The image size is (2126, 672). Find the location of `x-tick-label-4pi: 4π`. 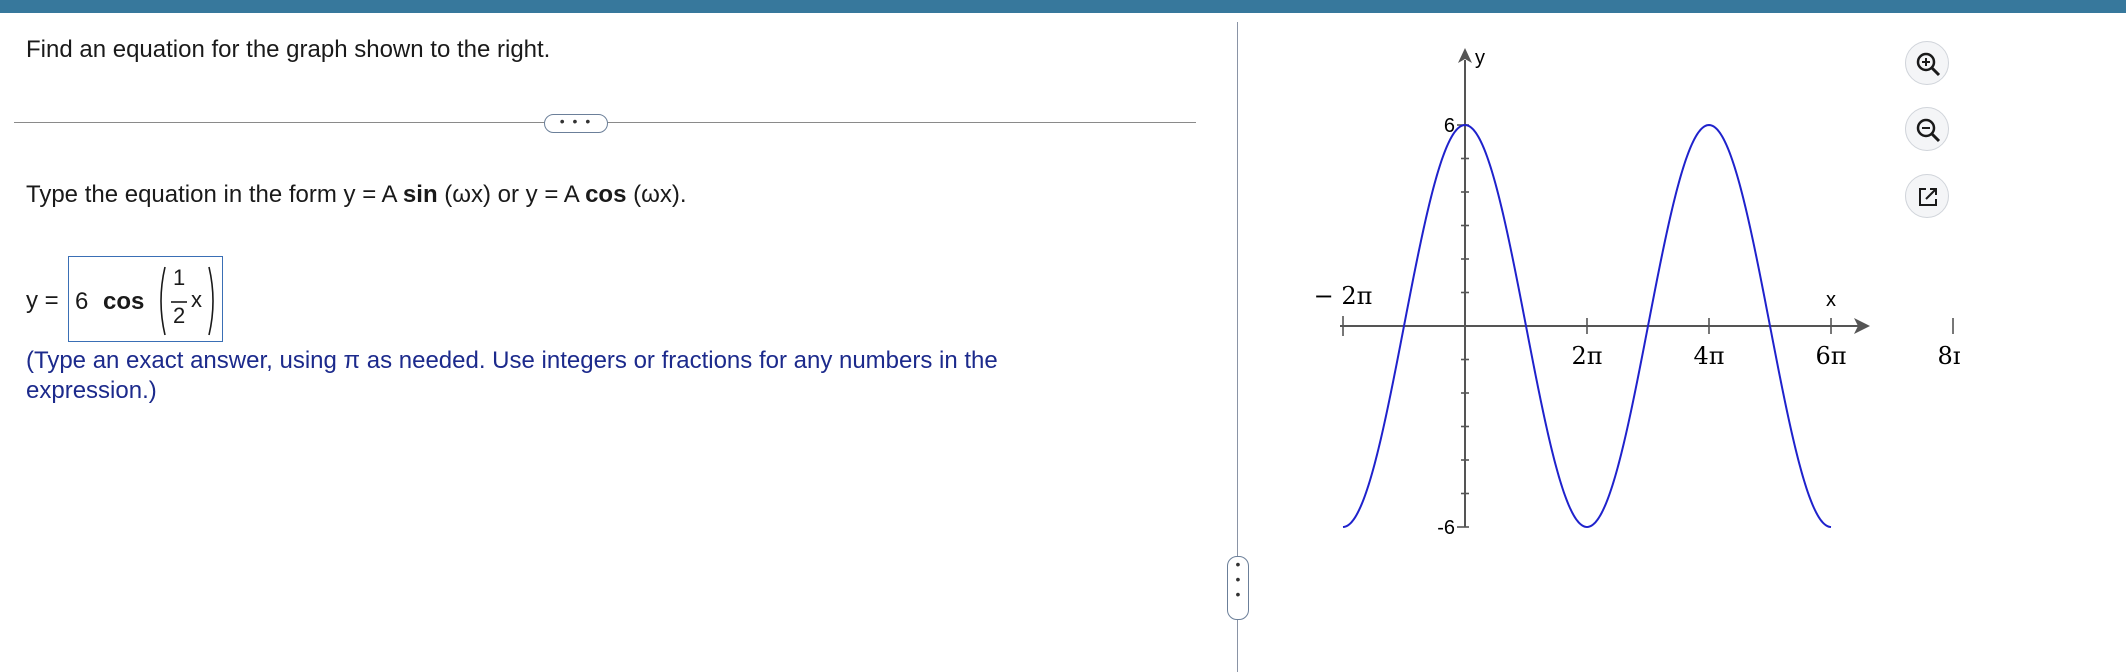

x-tick-label-4pi: 4π is located at coordinates (1708, 356).